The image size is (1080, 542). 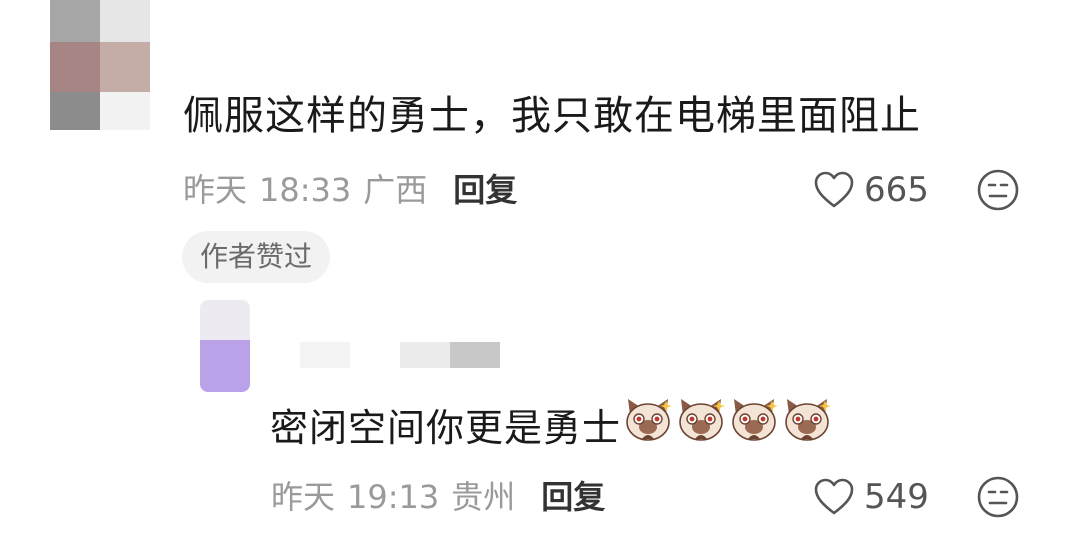 I want to click on reply-text: 密闭空间你更是勇士, so click(x=446, y=427).